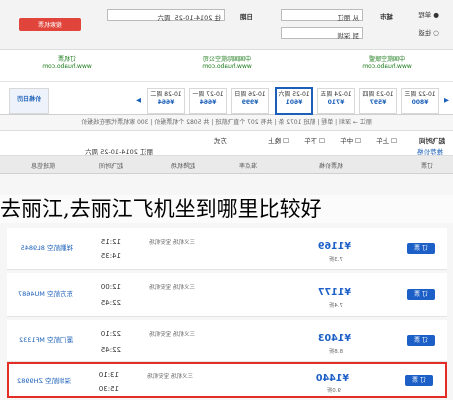 This screenshot has width=453, height=400. I want to click on date-cell-price: ¥597, so click(378, 102).